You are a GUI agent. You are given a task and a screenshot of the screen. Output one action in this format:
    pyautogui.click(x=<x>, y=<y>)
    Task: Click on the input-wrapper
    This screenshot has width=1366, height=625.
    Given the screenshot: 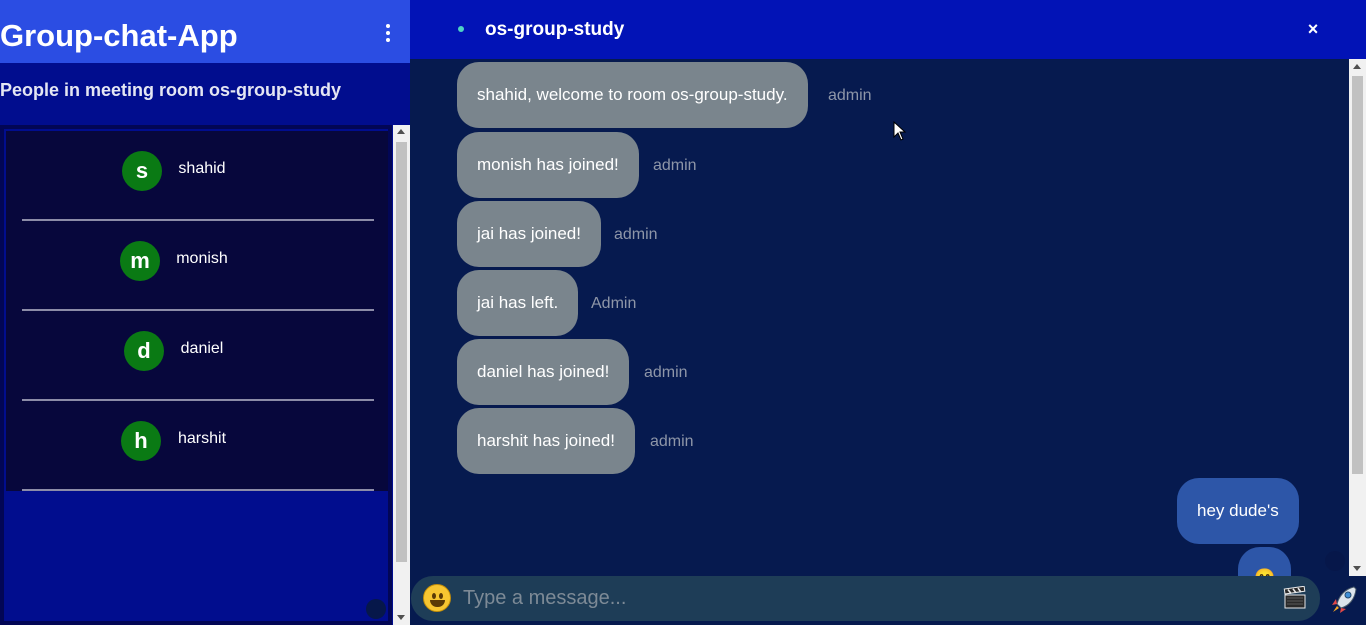 What is the action you would take?
    pyautogui.click(x=865, y=598)
    